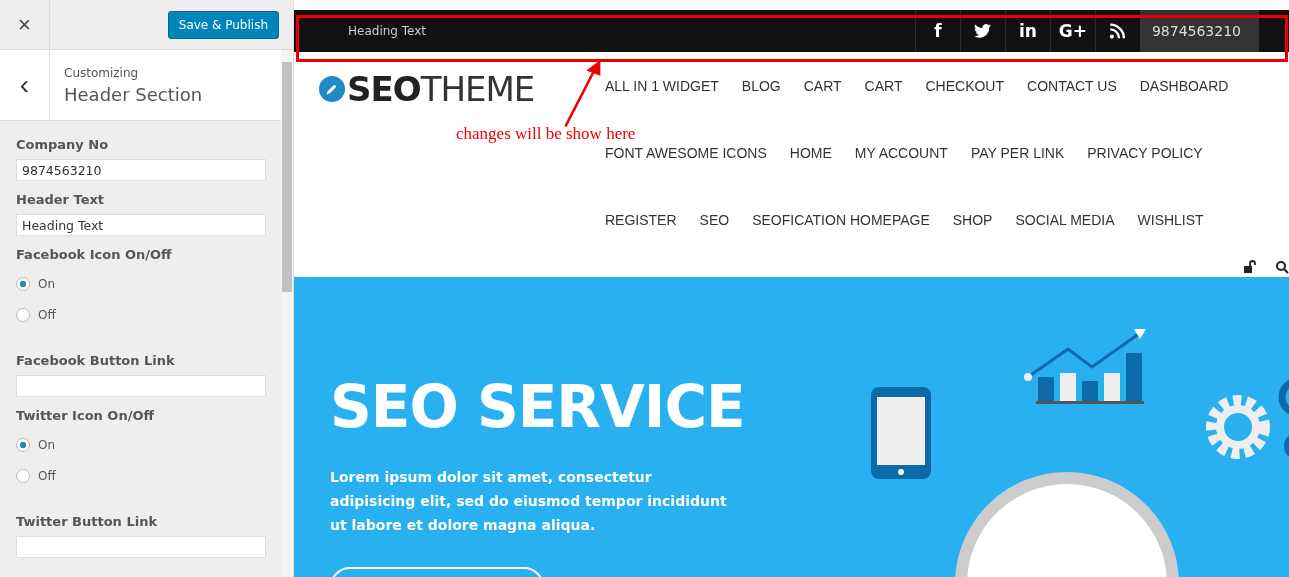 Image resolution: width=1289 pixels, height=577 pixels. Describe the element at coordinates (1282, 267) in the screenshot. I see `search-icon` at that location.